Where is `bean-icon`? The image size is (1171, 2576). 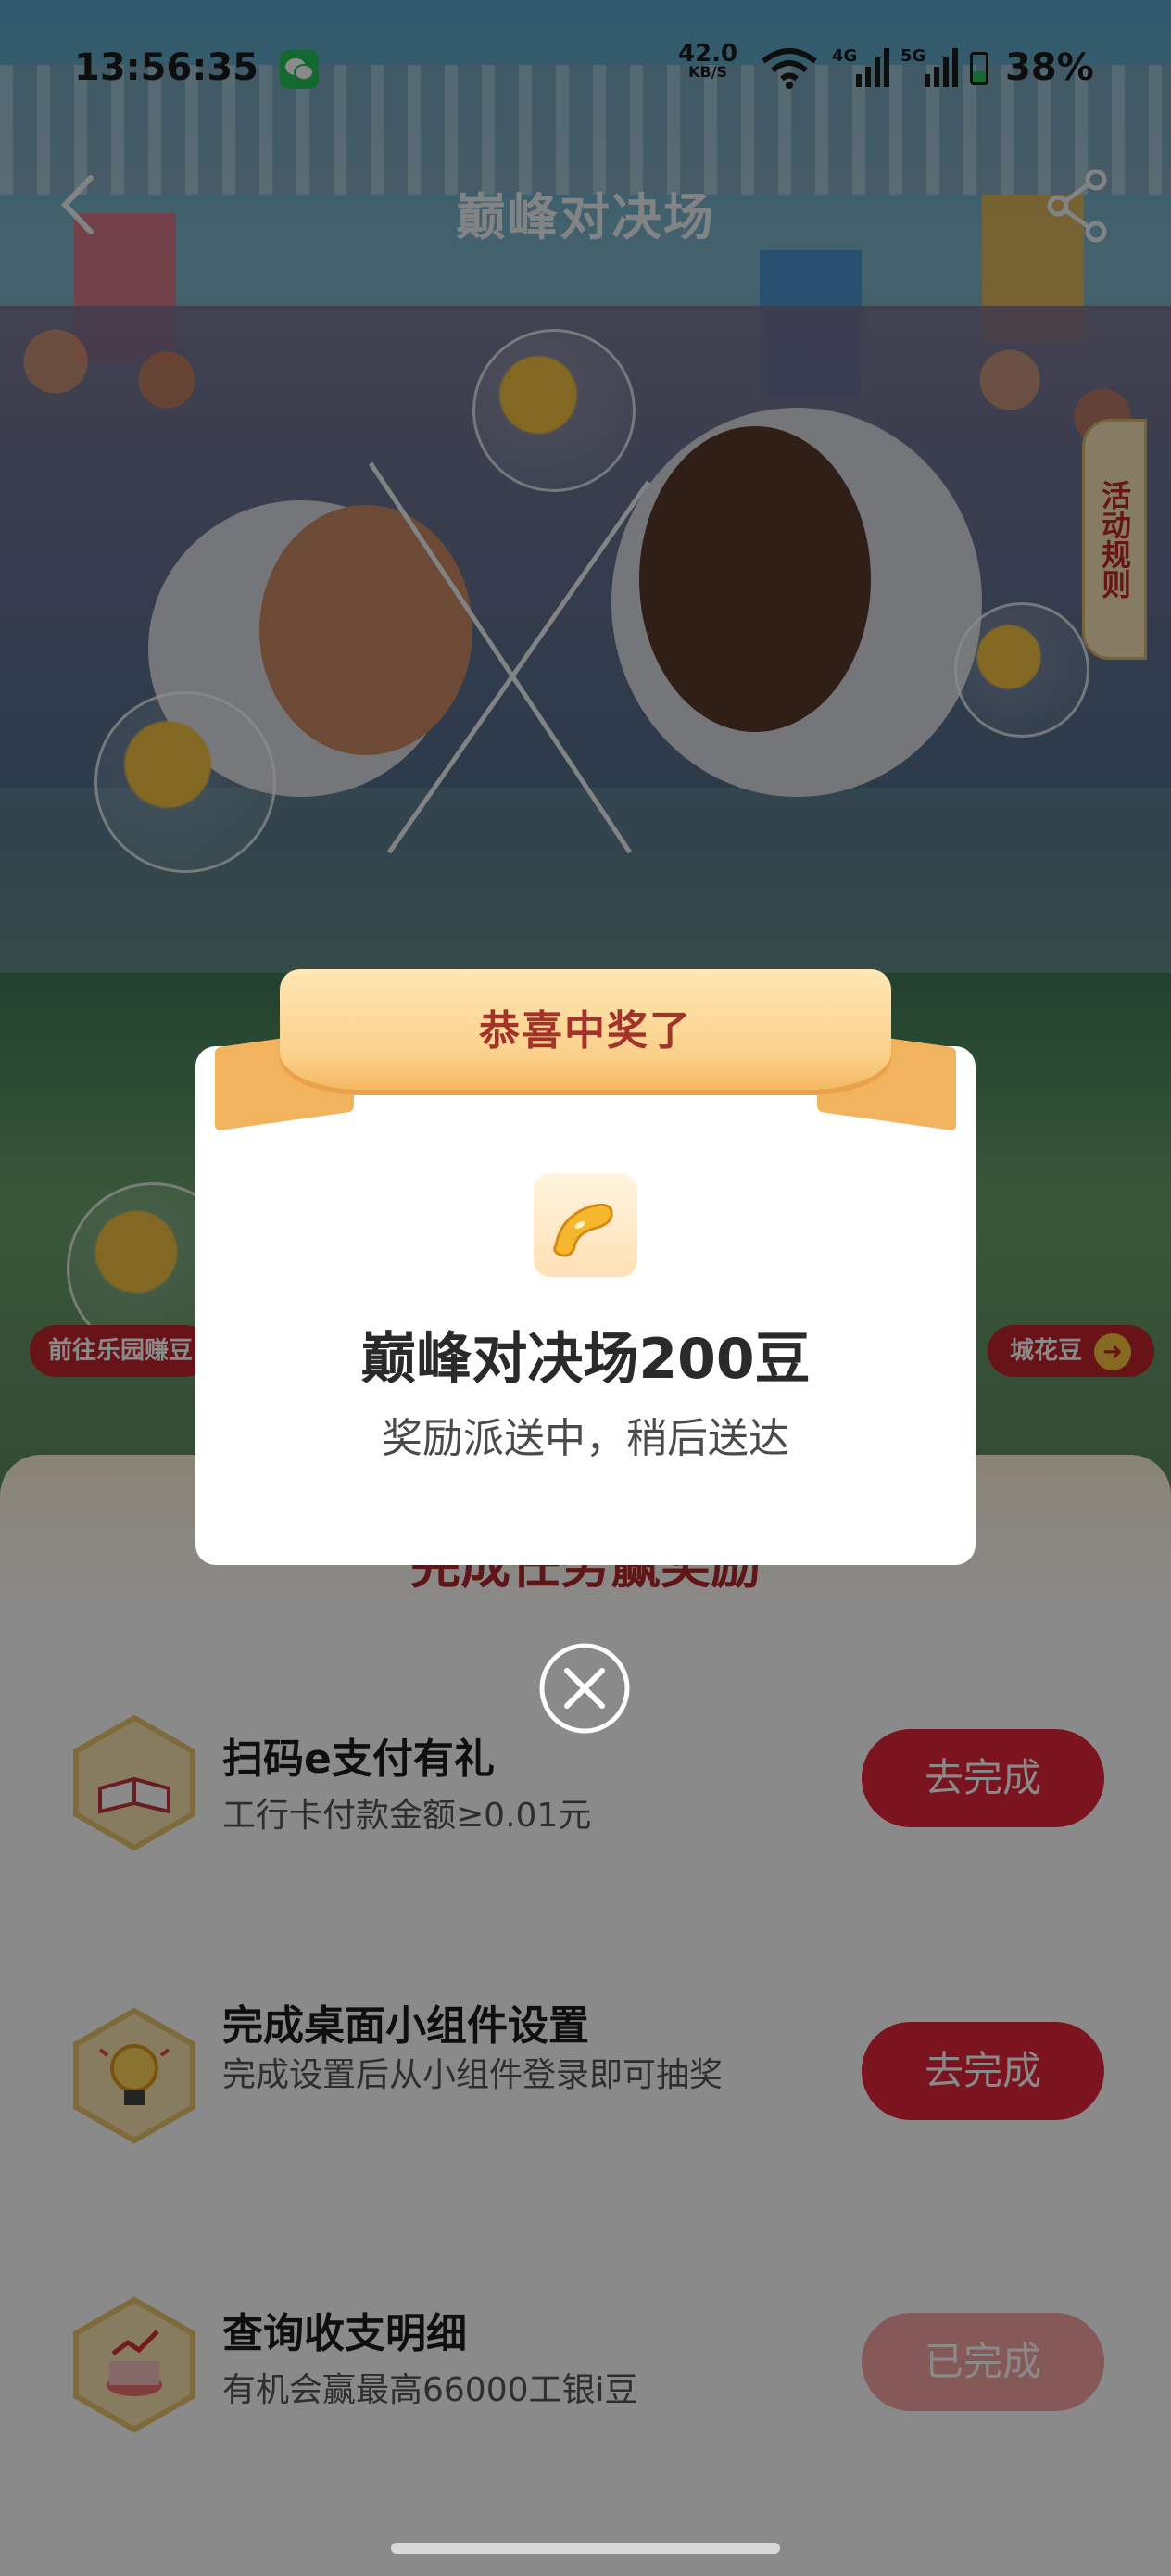
bean-icon is located at coordinates (585, 1225).